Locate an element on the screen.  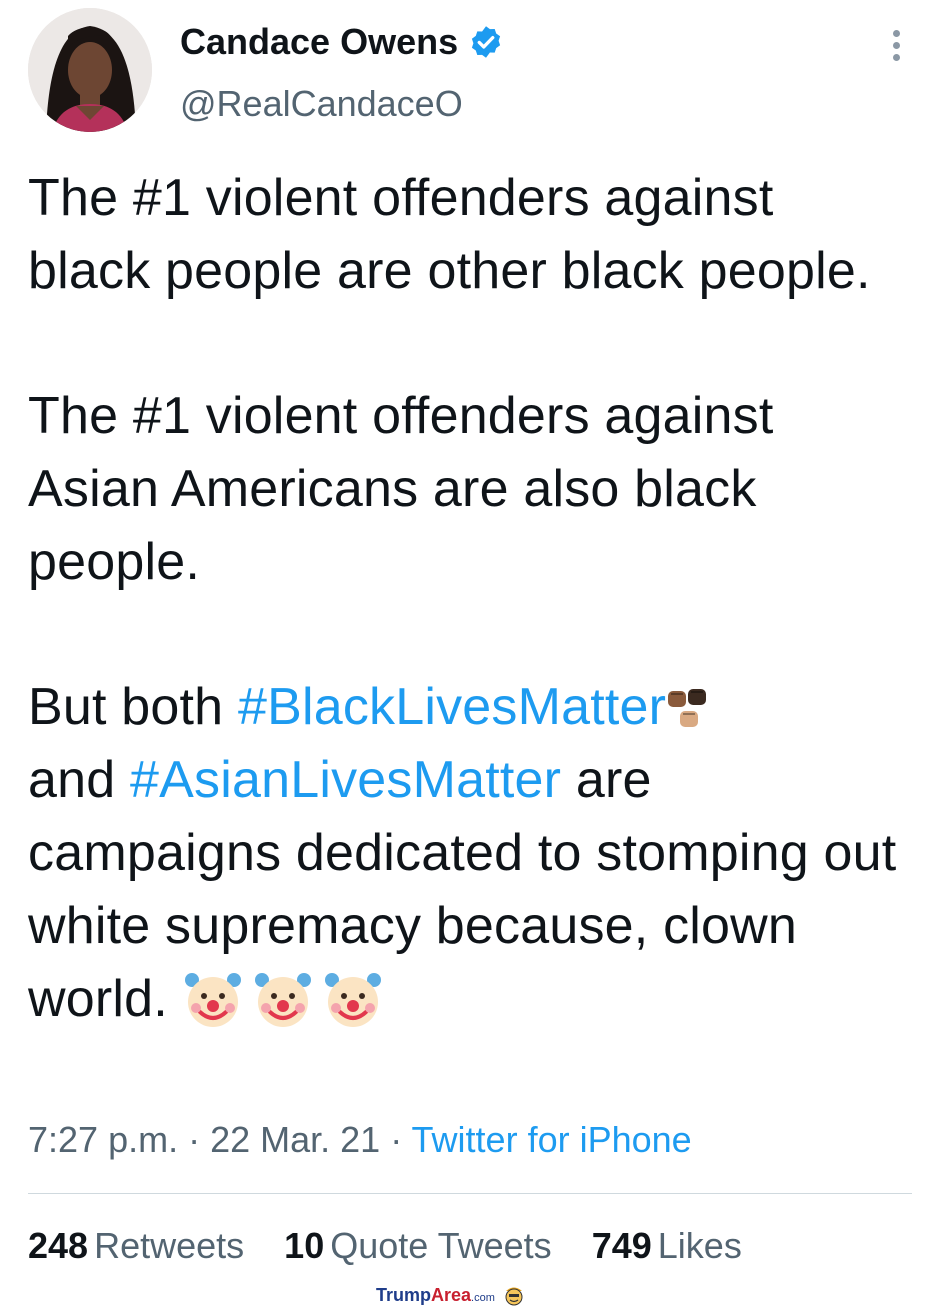
clown-emojis is located at coordinates (283, 999).